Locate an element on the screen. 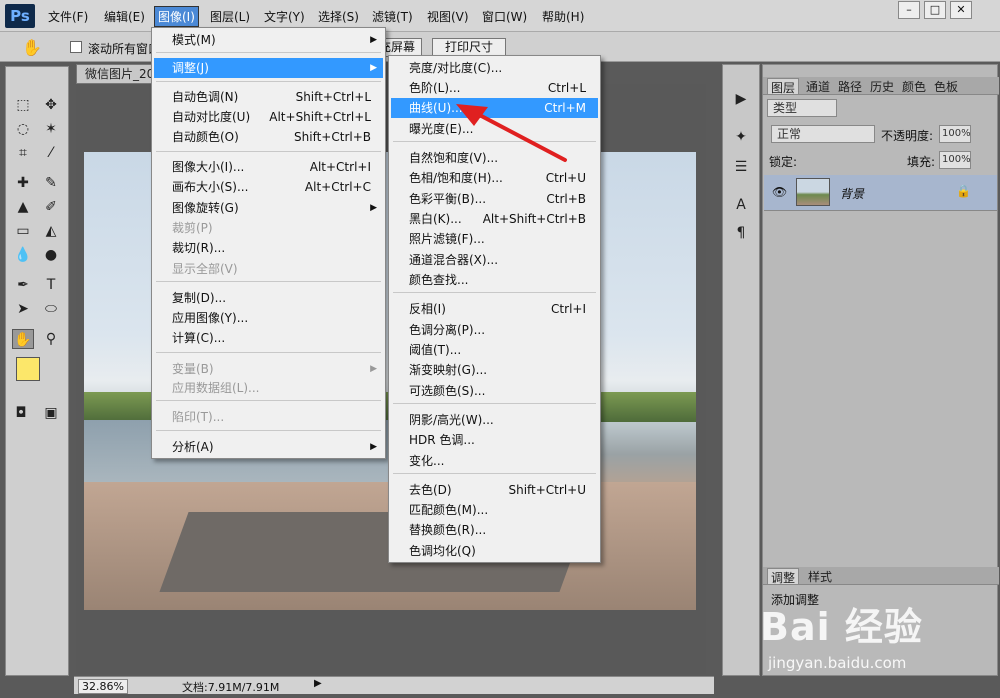  menu-item: 曲线(U)... Ctrl+M is located at coordinates (494, 108).